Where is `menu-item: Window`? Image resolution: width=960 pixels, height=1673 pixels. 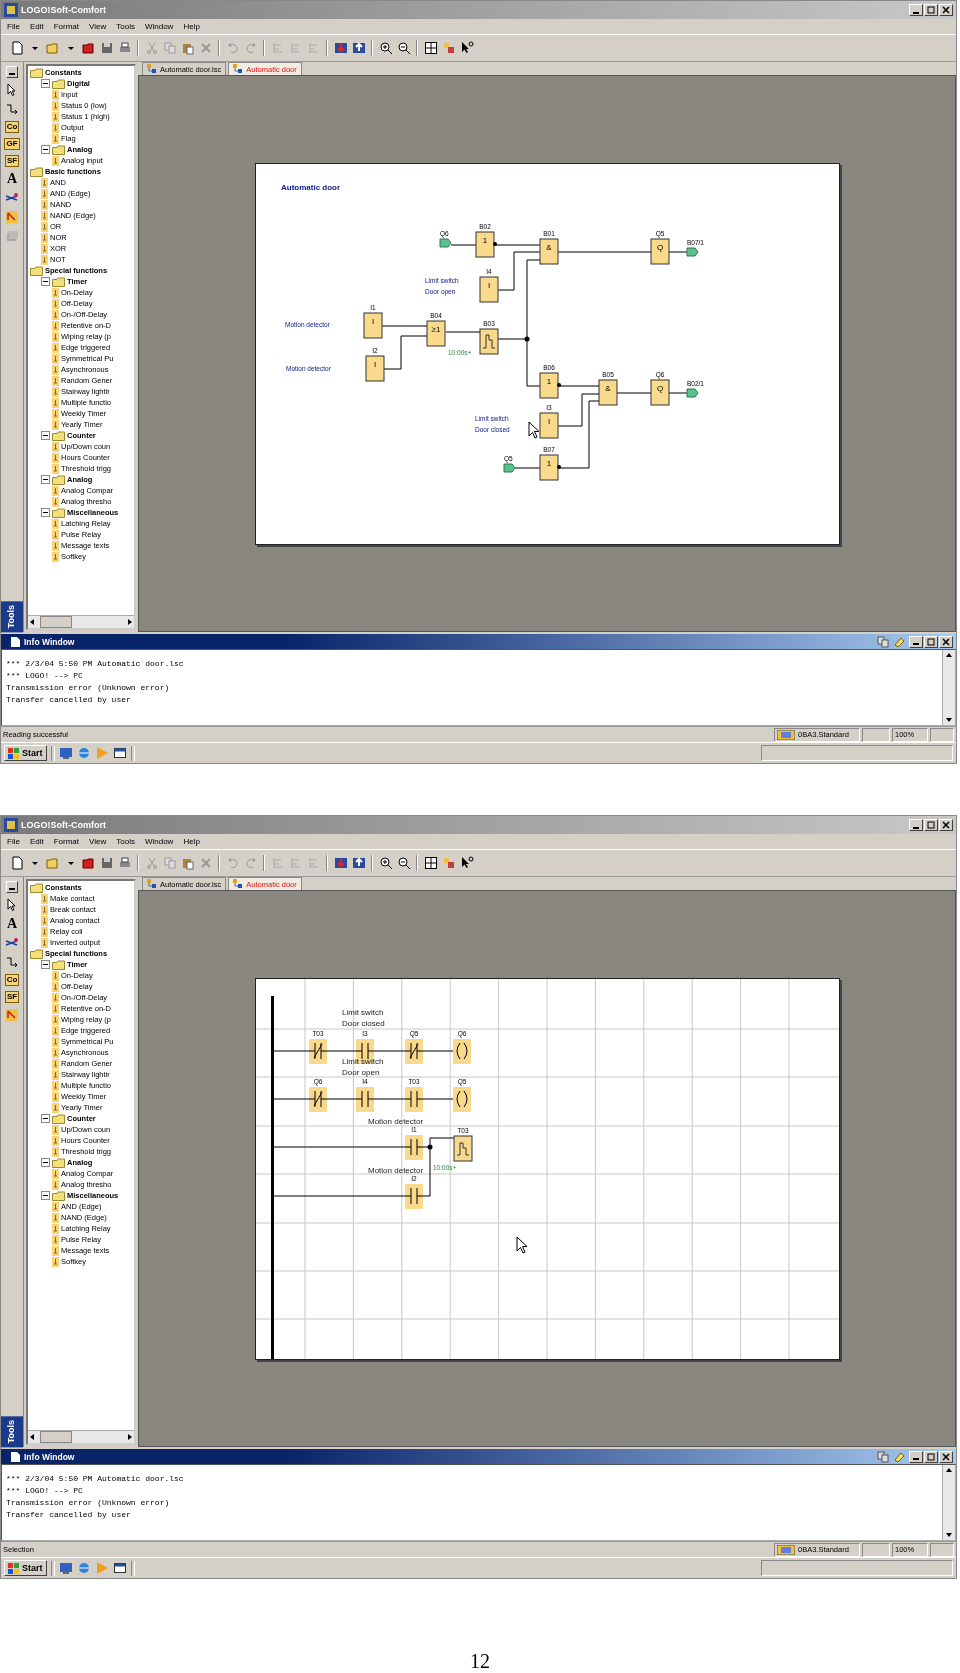
menu-item: Window is located at coordinates (159, 26).